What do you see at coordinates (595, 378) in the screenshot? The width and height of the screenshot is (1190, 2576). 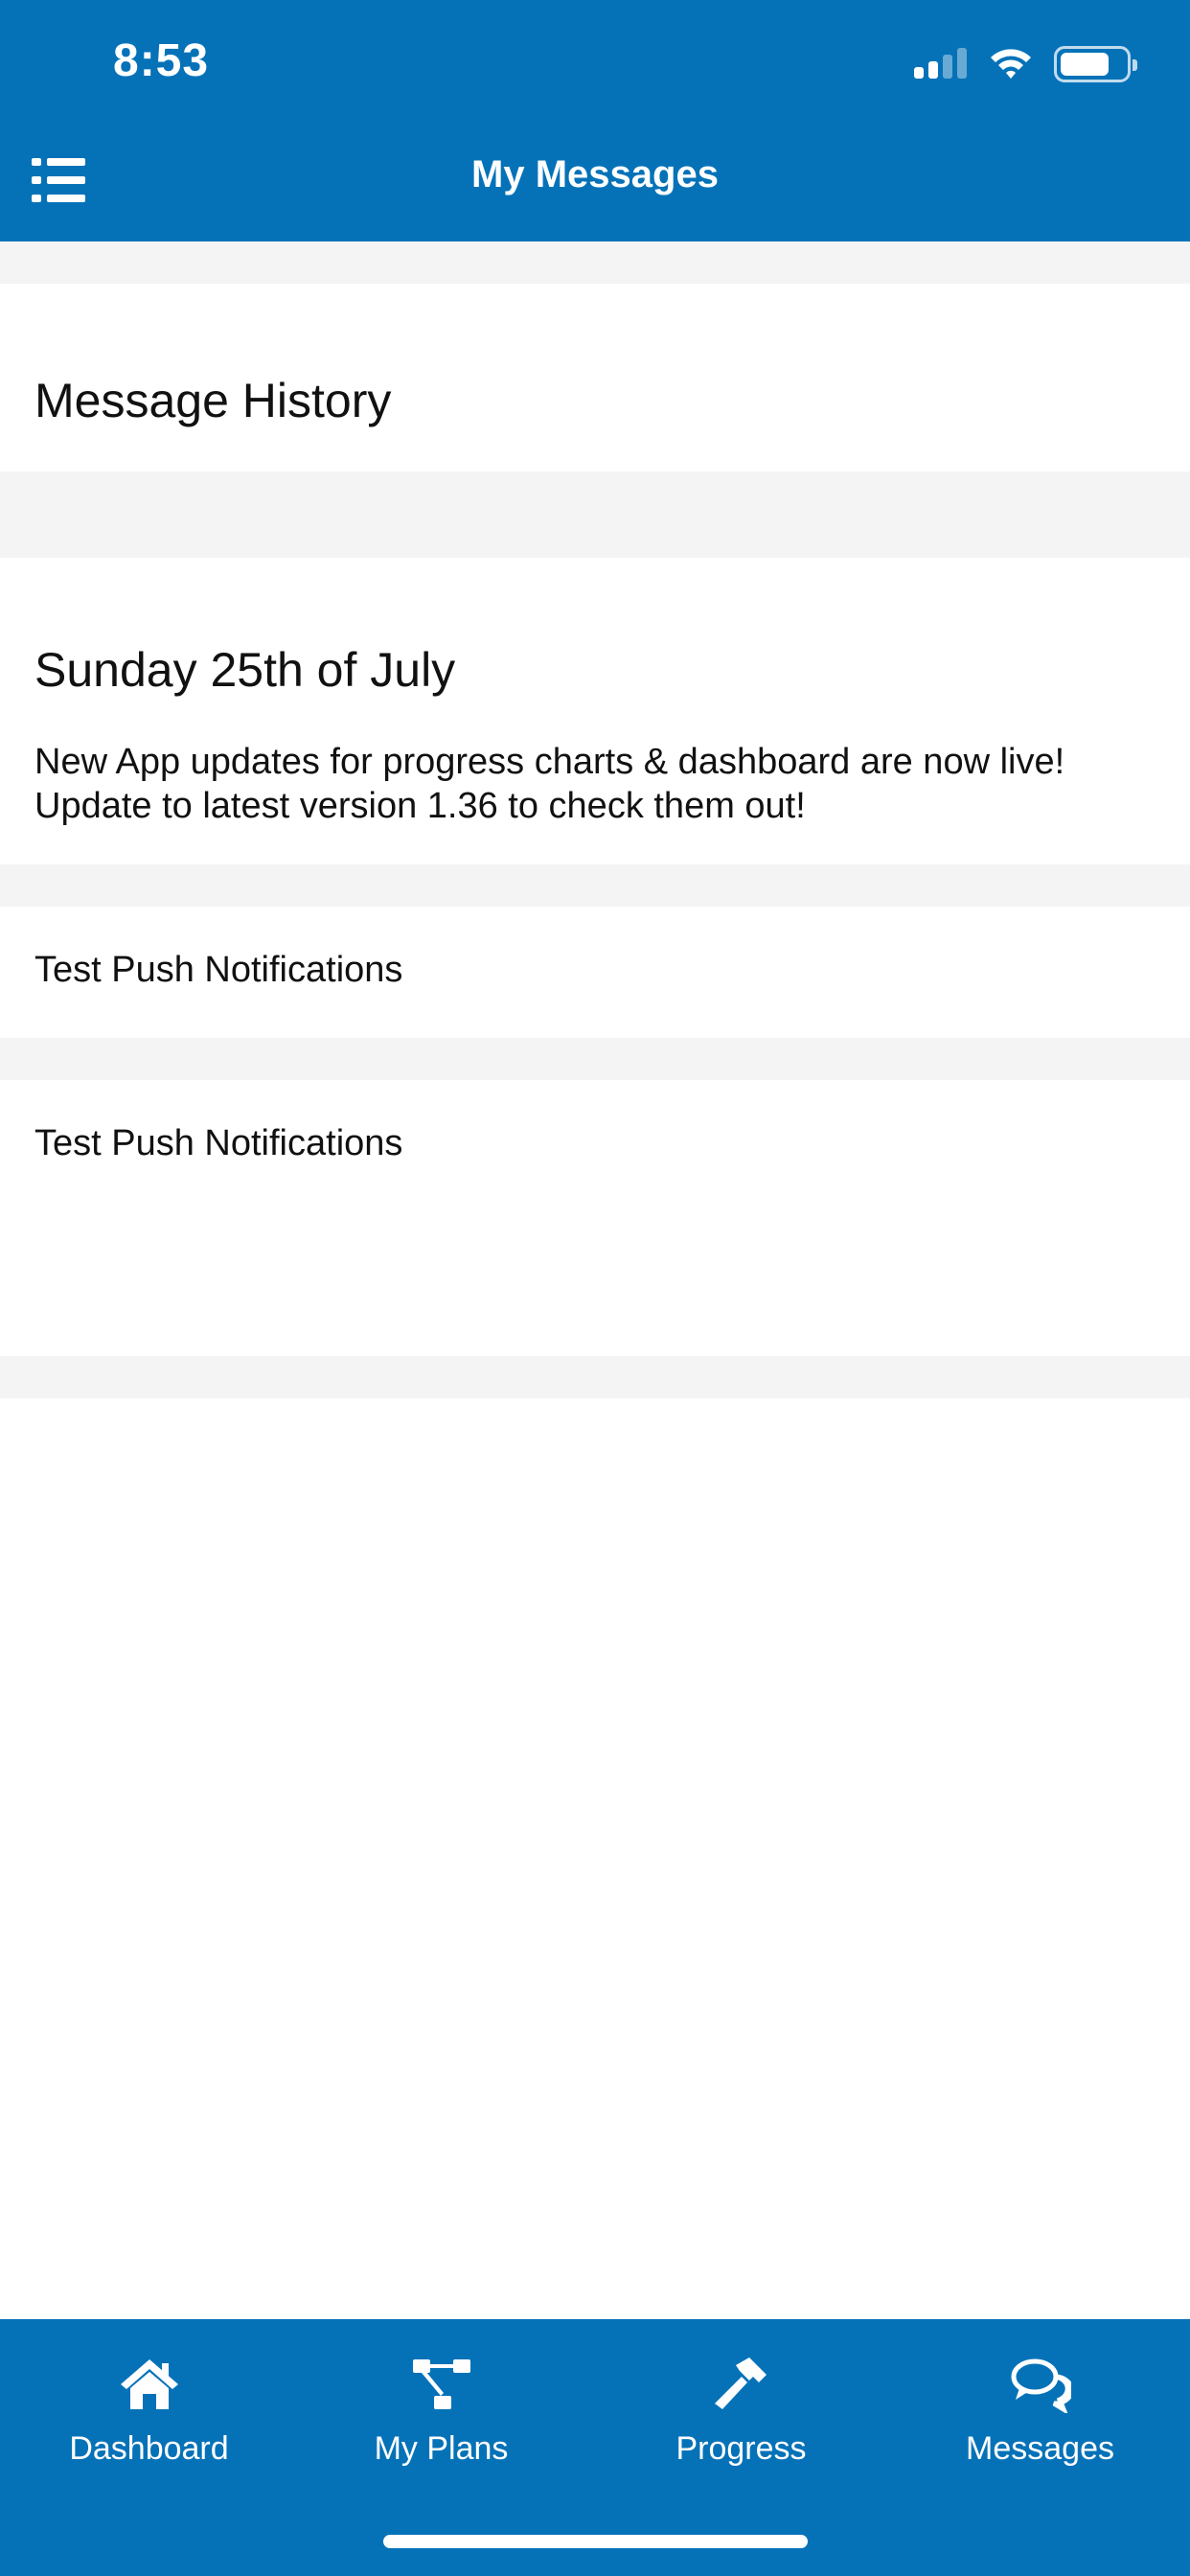 I see `message-history-header: Message History` at bounding box center [595, 378].